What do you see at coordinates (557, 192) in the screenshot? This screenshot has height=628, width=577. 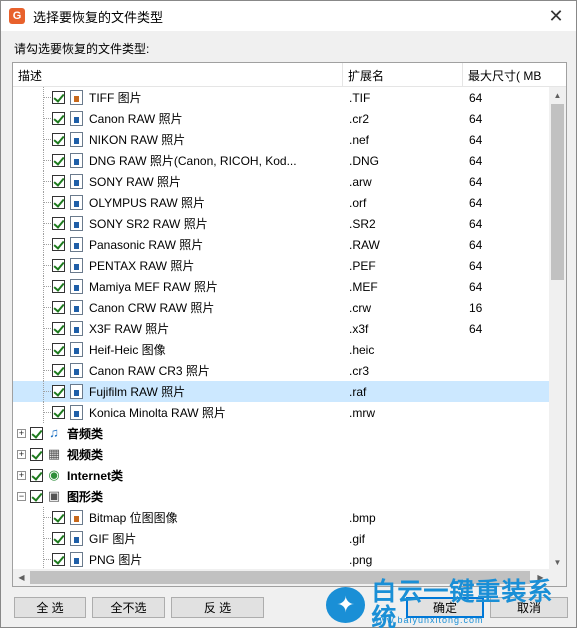 I see `vertical-scroll-thumb` at bounding box center [557, 192].